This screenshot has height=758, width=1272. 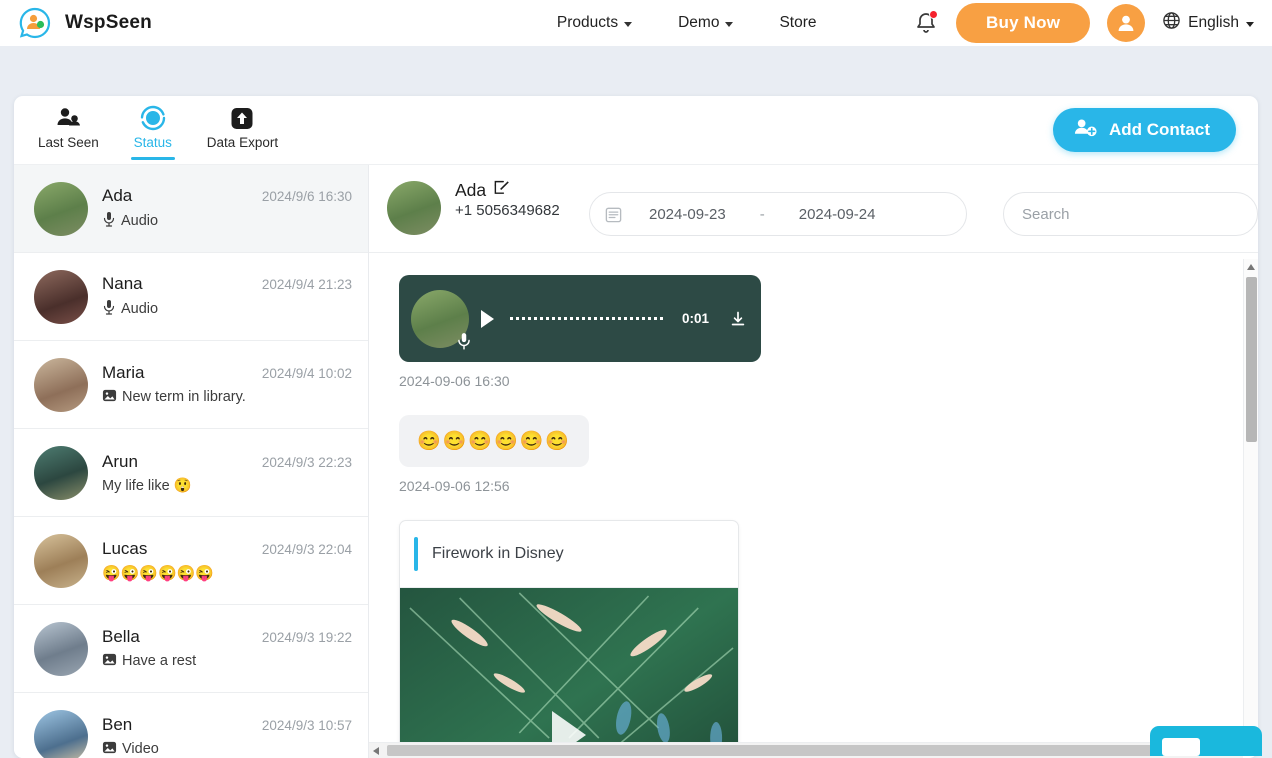 What do you see at coordinates (307, 284) in the screenshot?
I see `contact-time: 2024/9/4 21:23` at bounding box center [307, 284].